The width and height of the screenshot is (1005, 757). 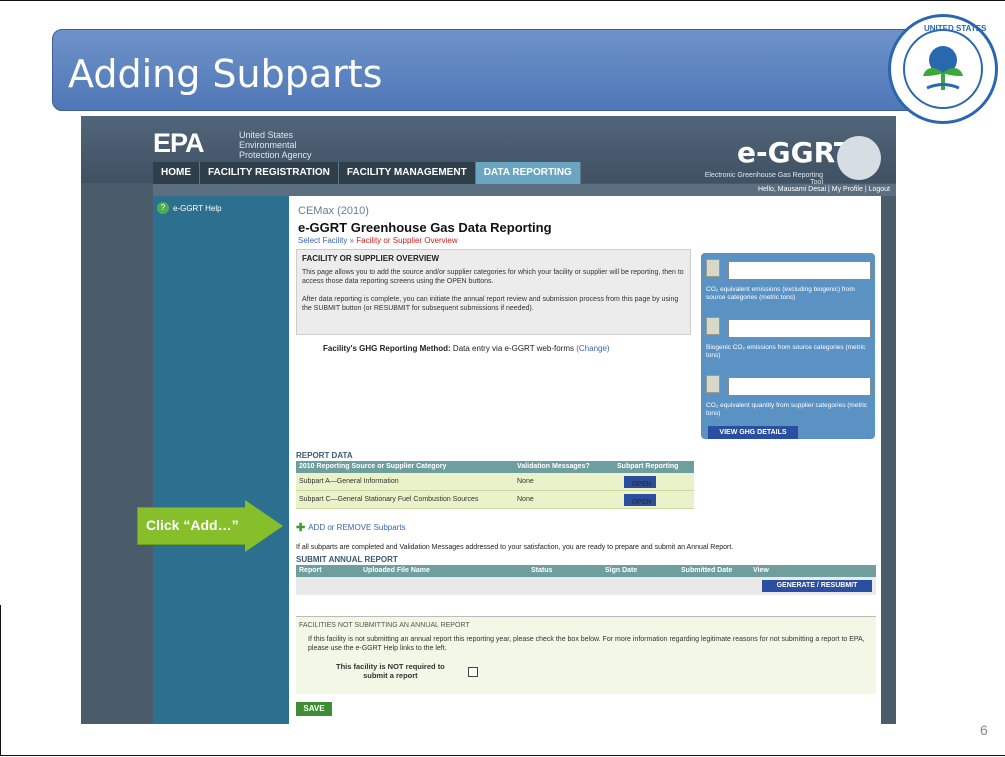 What do you see at coordinates (324, 455) in the screenshot?
I see `report-data-label: REPORT DATA` at bounding box center [324, 455].